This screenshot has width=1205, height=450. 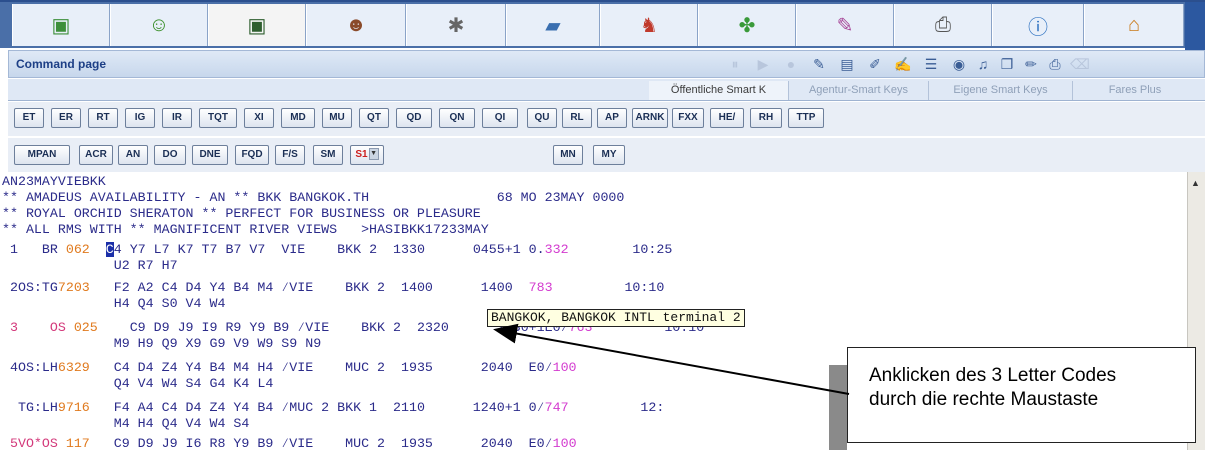 What do you see at coordinates (903, 64) in the screenshot?
I see `highlighter-icon: ✍` at bounding box center [903, 64].